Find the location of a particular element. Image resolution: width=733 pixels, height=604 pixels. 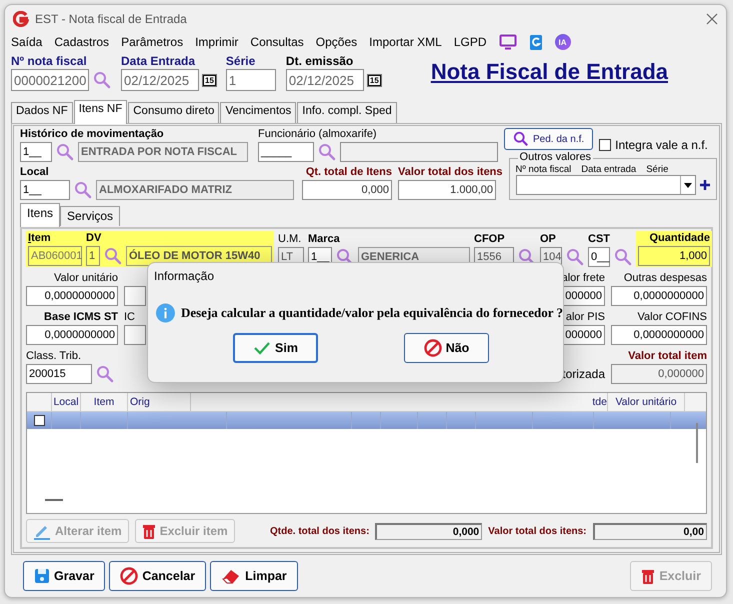

field-label: Histórico de movimentação is located at coordinates (92, 135).